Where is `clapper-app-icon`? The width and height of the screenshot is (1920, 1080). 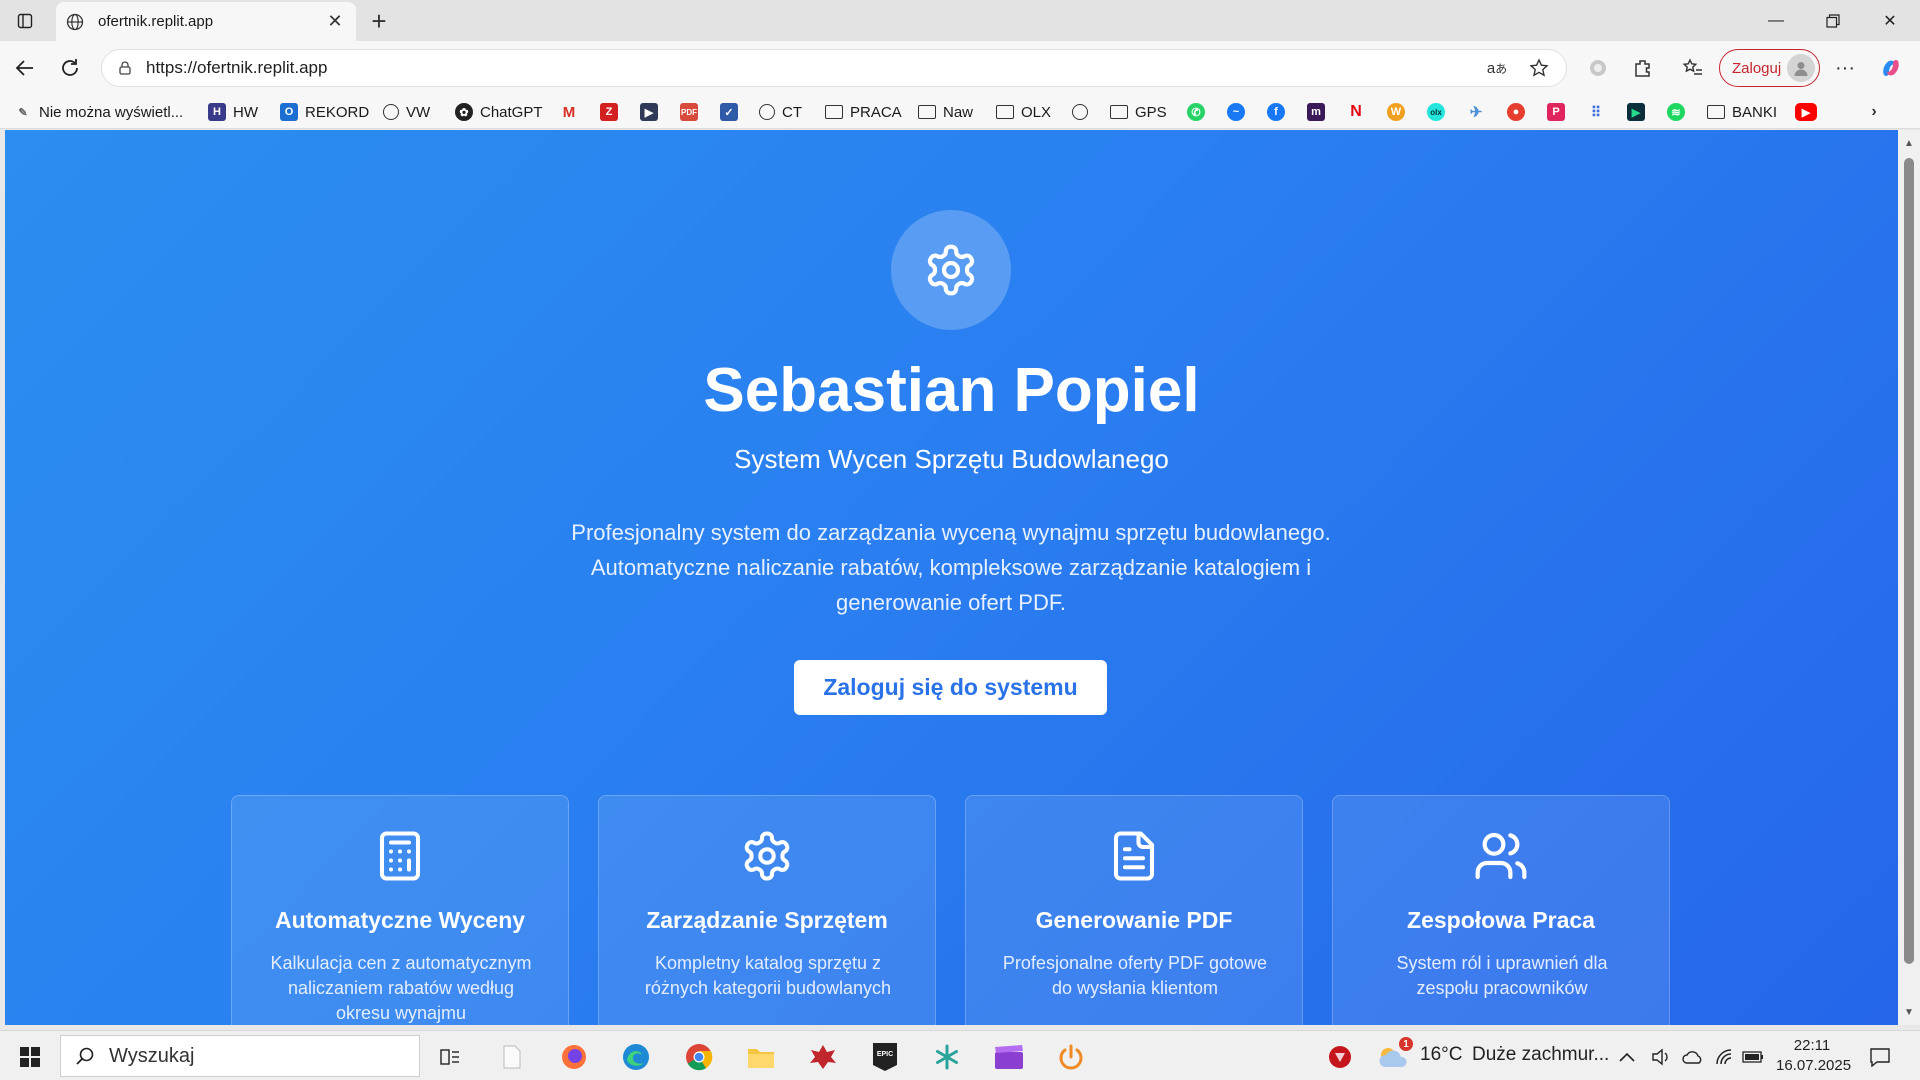
clapper-app-icon is located at coordinates (1009, 1057).